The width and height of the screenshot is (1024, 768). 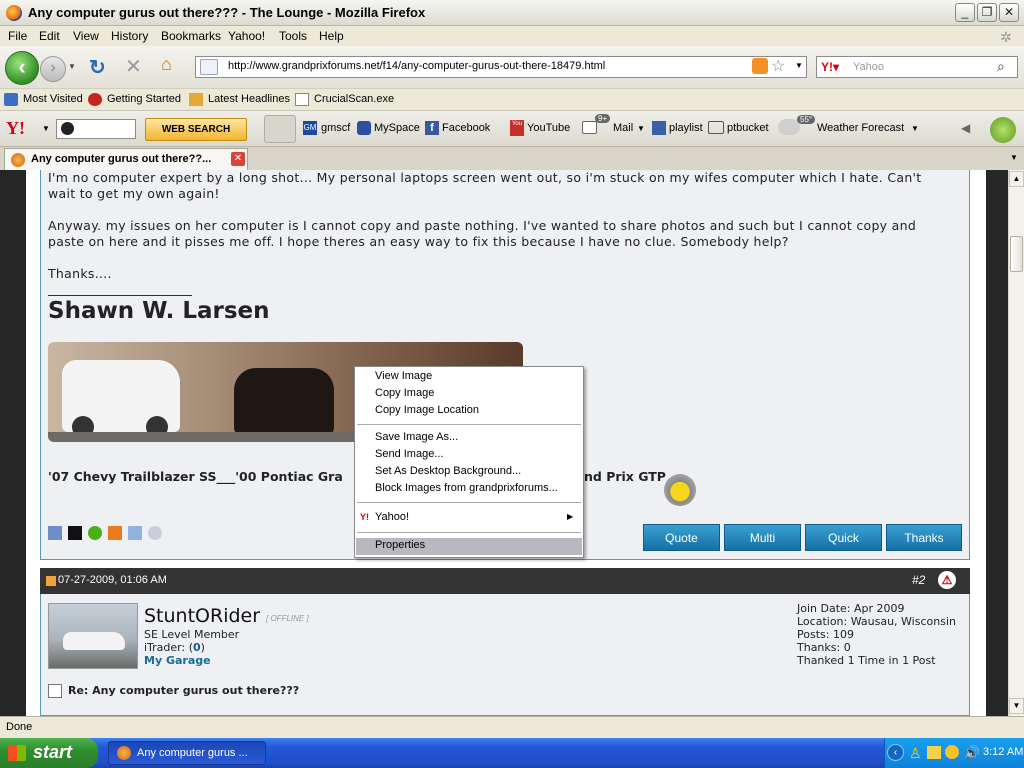 What do you see at coordinates (331, 36) in the screenshot?
I see `menu-help: Help` at bounding box center [331, 36].